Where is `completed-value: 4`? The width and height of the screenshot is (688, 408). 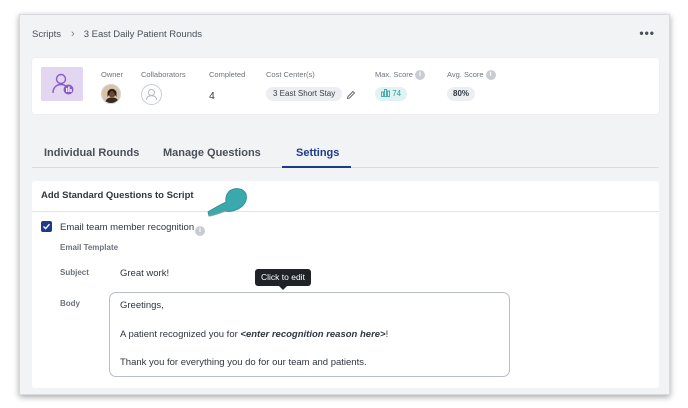 completed-value: 4 is located at coordinates (212, 96).